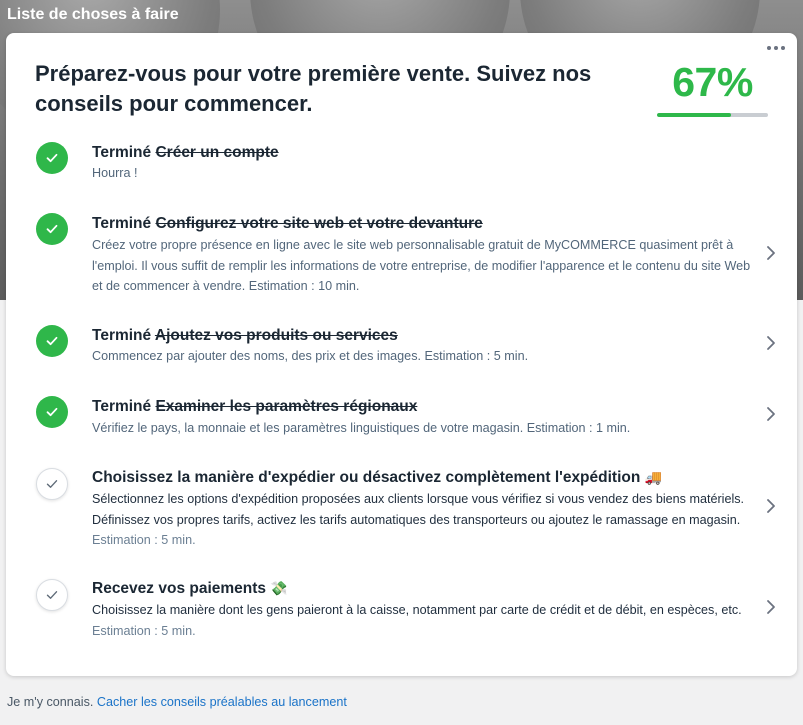  I want to click on task-title: Recevez vos paiements 💸, so click(190, 589).